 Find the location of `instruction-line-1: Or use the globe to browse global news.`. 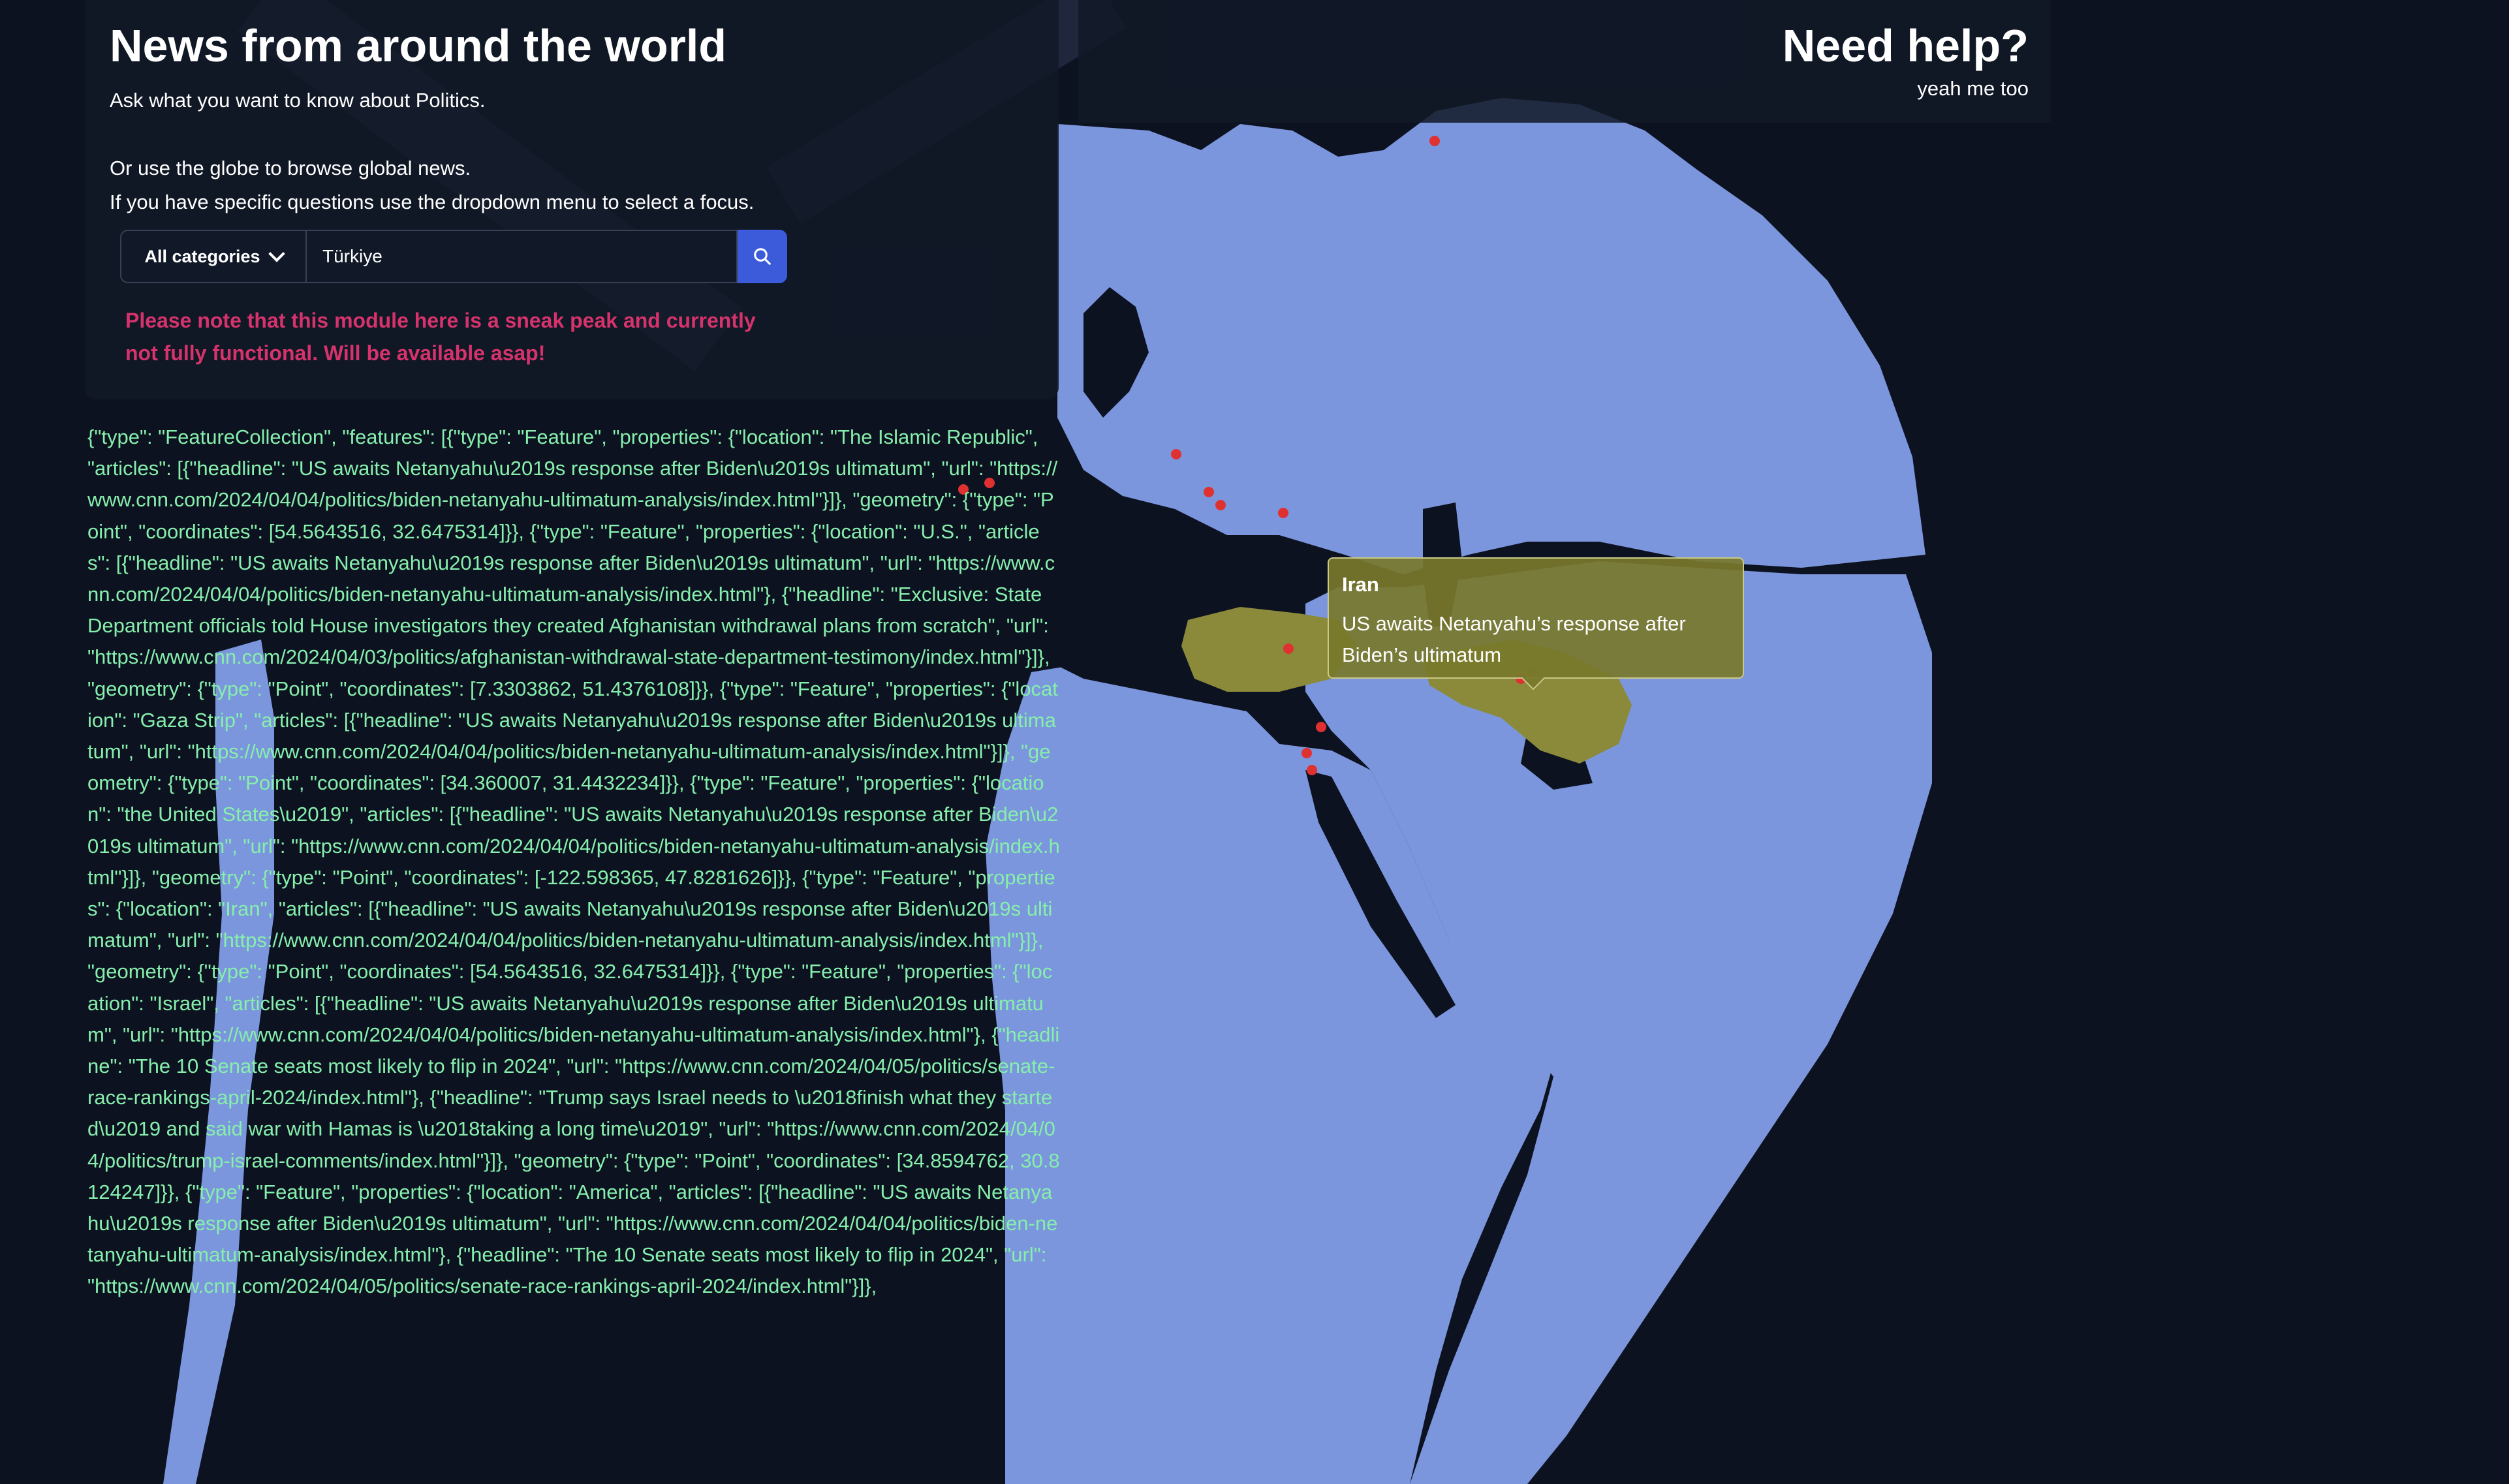

instruction-line-1: Or use the globe to browse global news. is located at coordinates (290, 168).